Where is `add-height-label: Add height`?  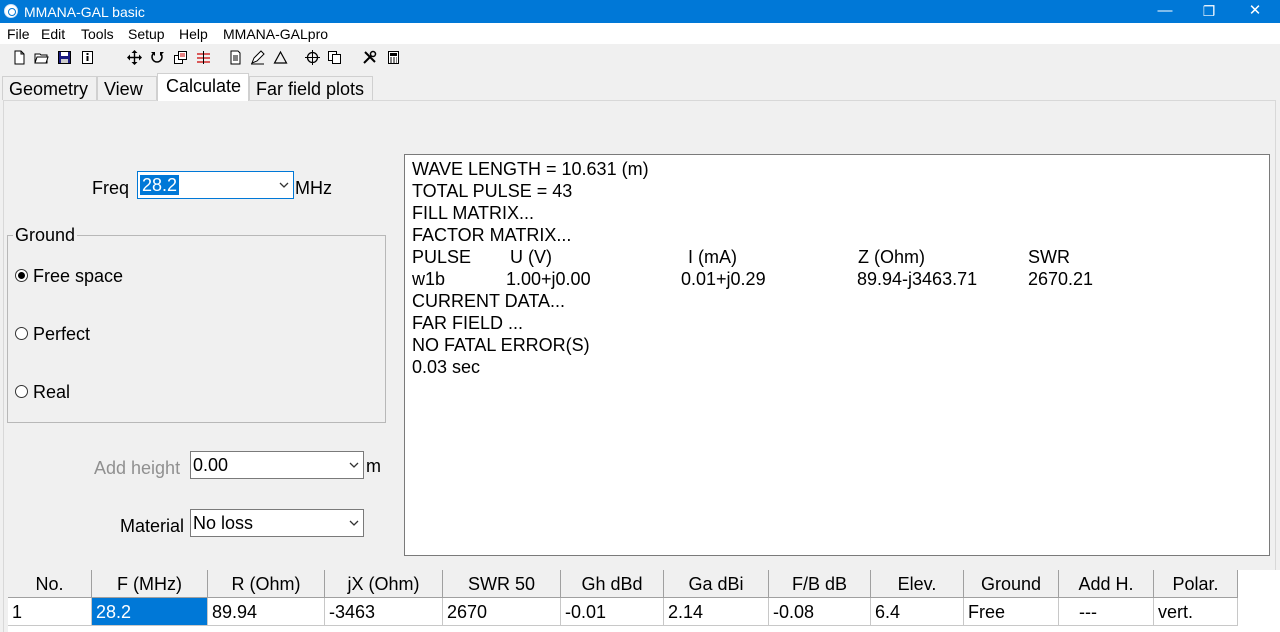 add-height-label: Add height is located at coordinates (137, 468).